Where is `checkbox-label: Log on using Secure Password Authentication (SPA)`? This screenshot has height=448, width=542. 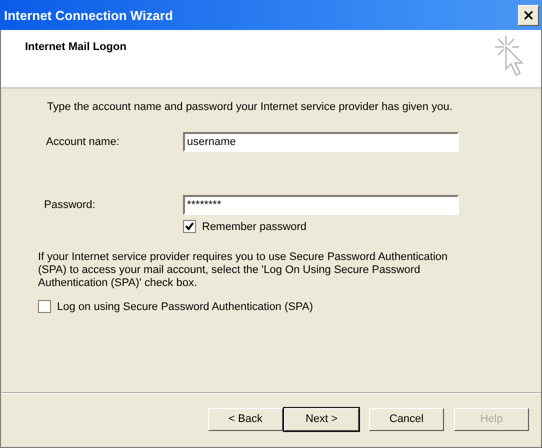 checkbox-label: Log on using Secure Password Authentication (SPA) is located at coordinates (185, 306).